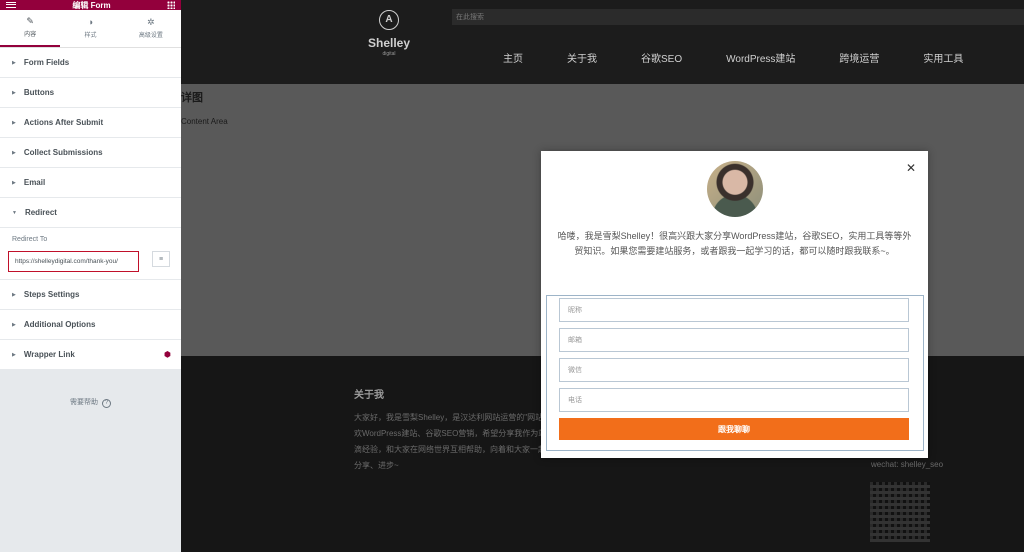 The height and width of the screenshot is (552, 1024). What do you see at coordinates (167, 354) in the screenshot?
I see `pro-badge-icon: ⬢` at bounding box center [167, 354].